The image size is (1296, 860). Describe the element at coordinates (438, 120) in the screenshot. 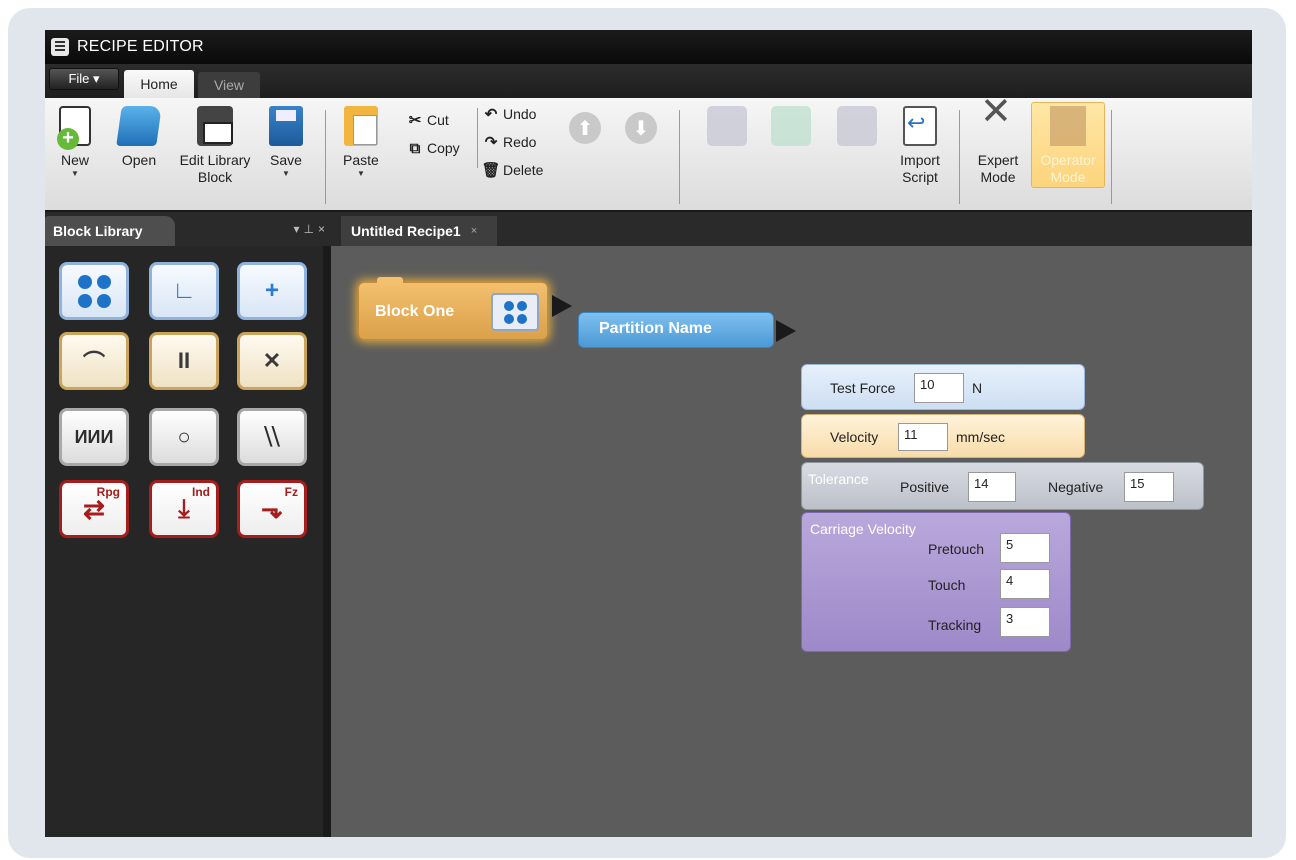

I see `cut-label: Cut` at that location.